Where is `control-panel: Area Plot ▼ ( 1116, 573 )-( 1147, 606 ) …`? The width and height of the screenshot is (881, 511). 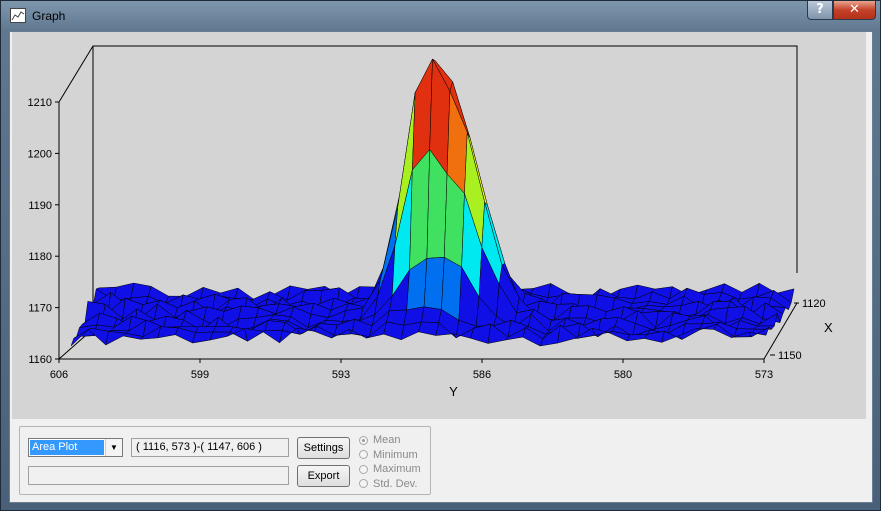 control-panel: Area Plot ▼ ( 1116, 573 )-( 1147, 606 ) … is located at coordinates (225, 460).